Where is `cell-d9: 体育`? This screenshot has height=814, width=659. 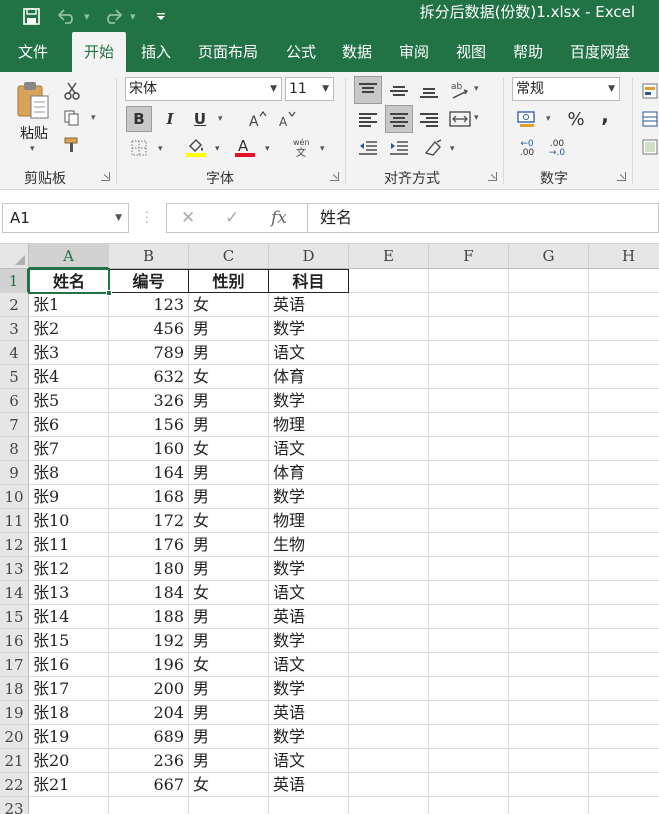
cell-d9: 体育 is located at coordinates (309, 473).